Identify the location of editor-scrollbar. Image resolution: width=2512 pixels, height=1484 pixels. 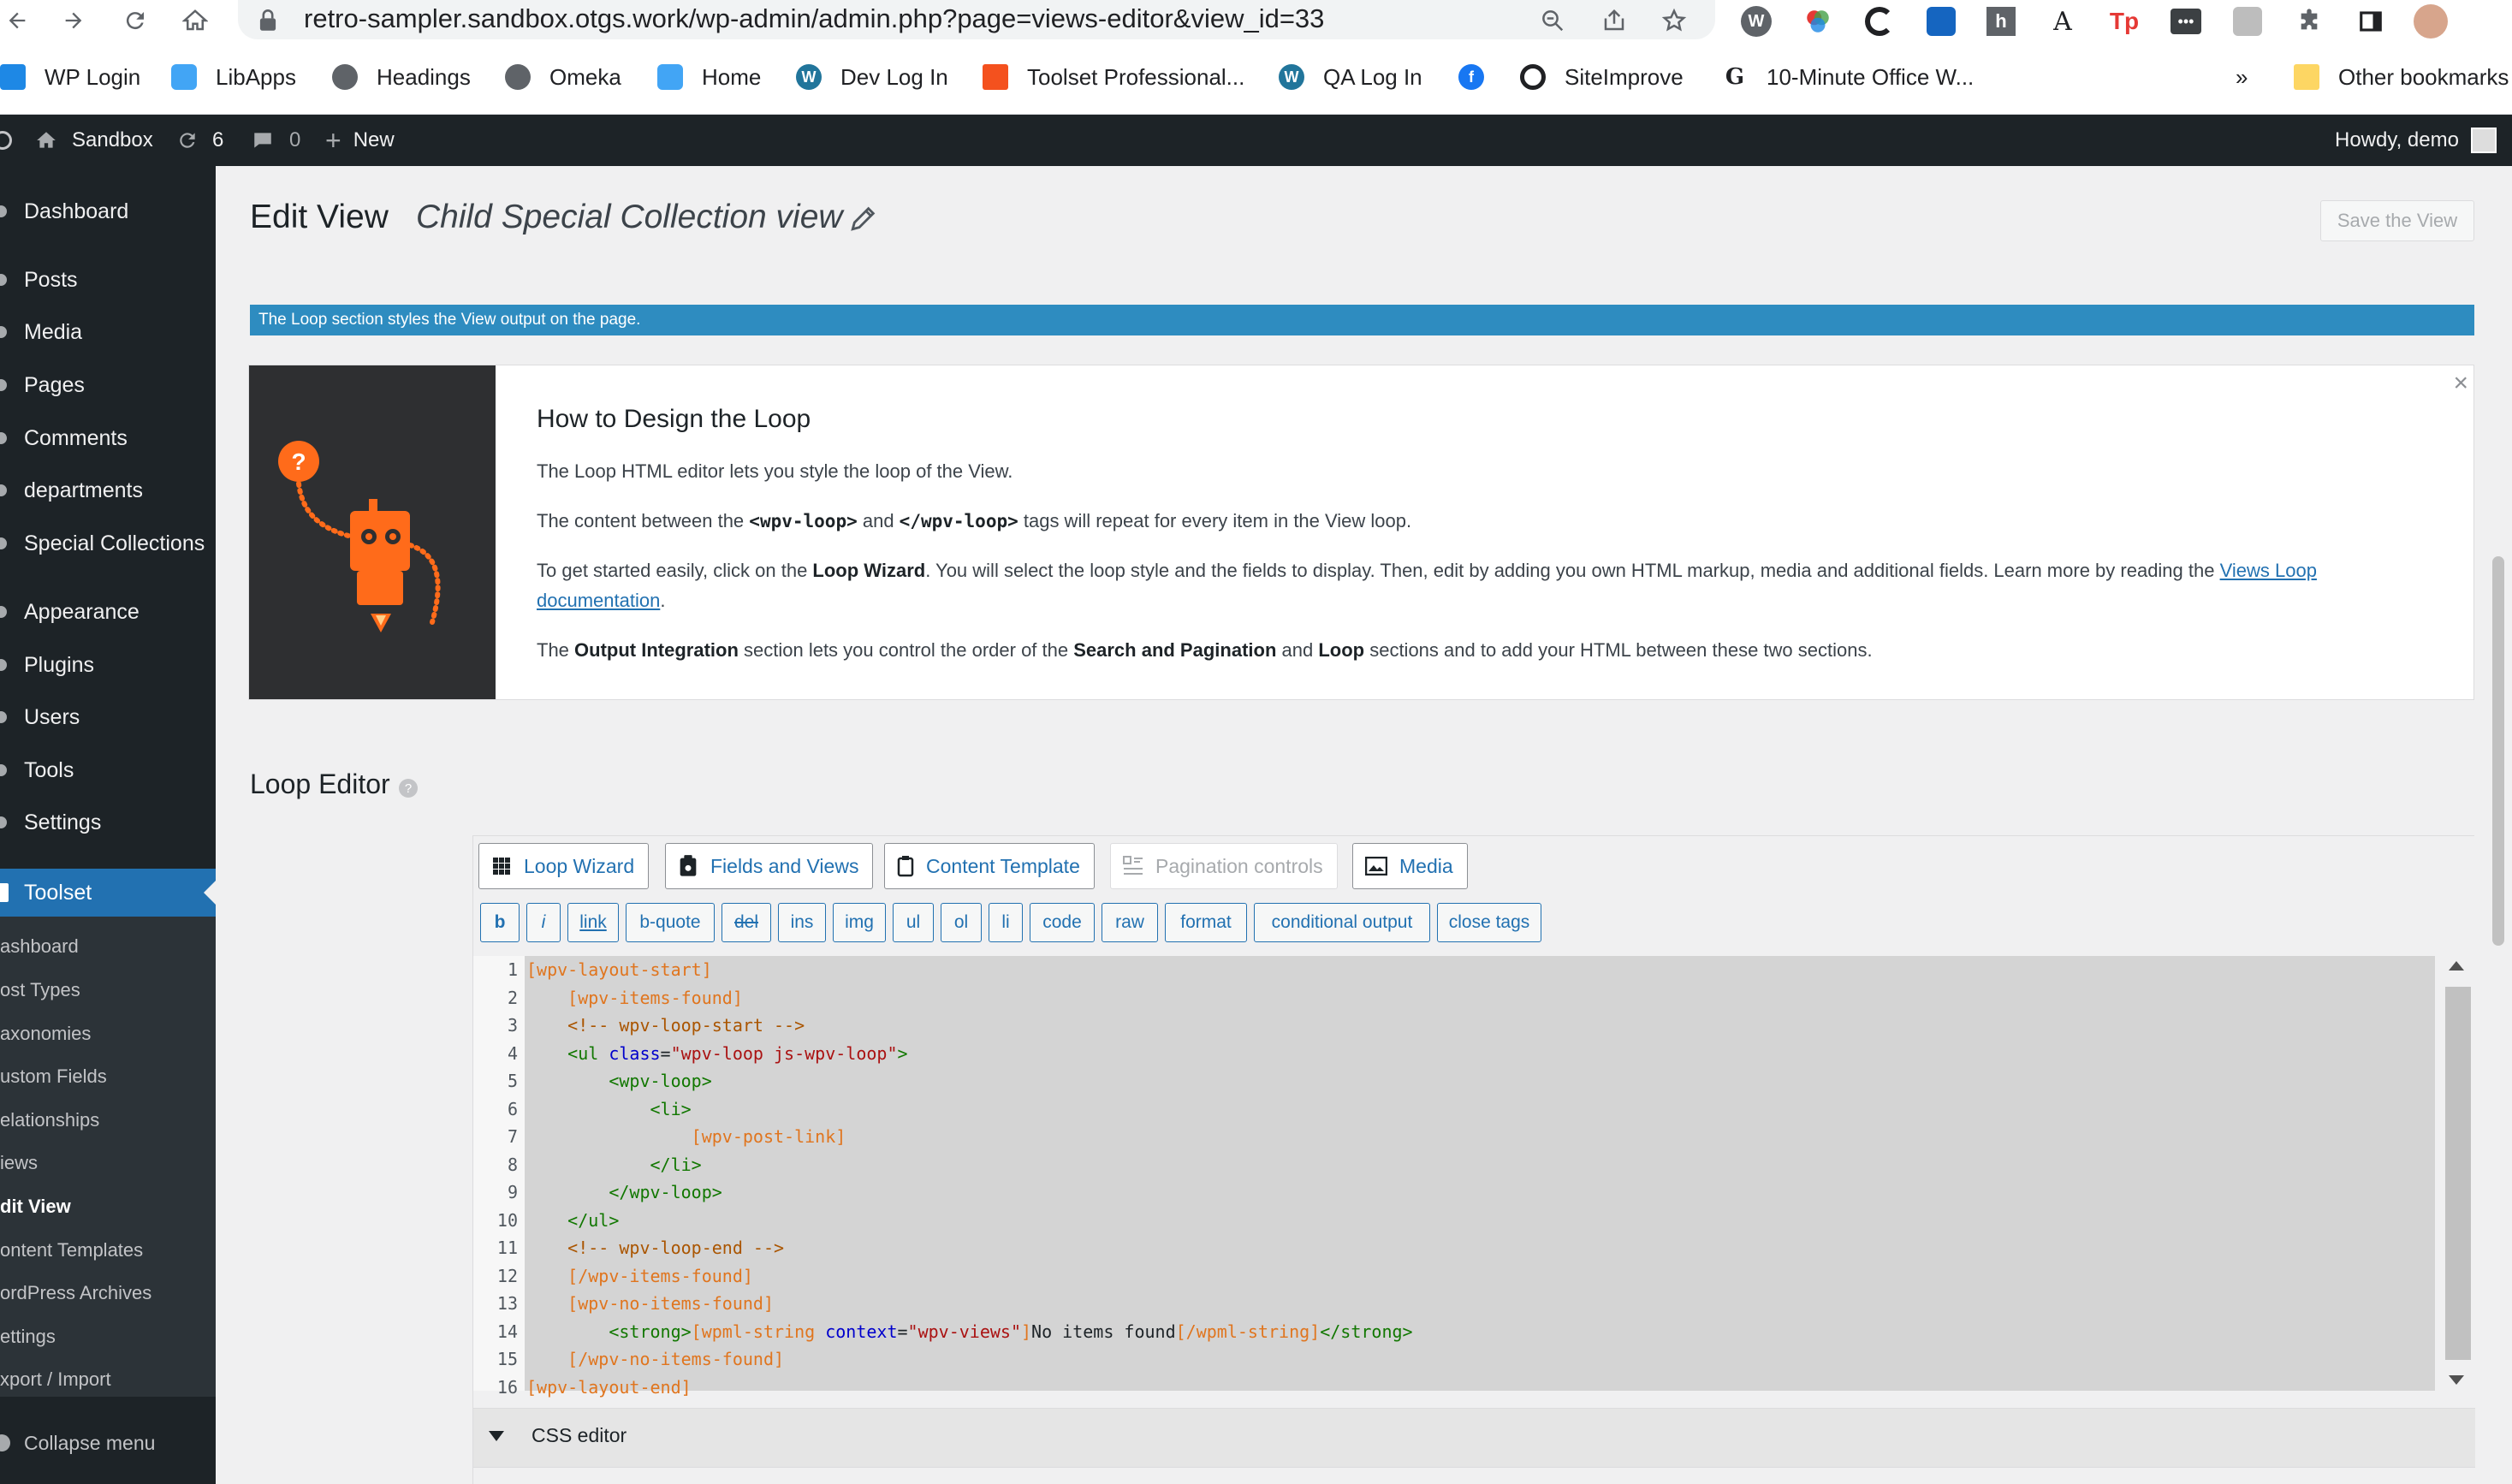
(2455, 1174).